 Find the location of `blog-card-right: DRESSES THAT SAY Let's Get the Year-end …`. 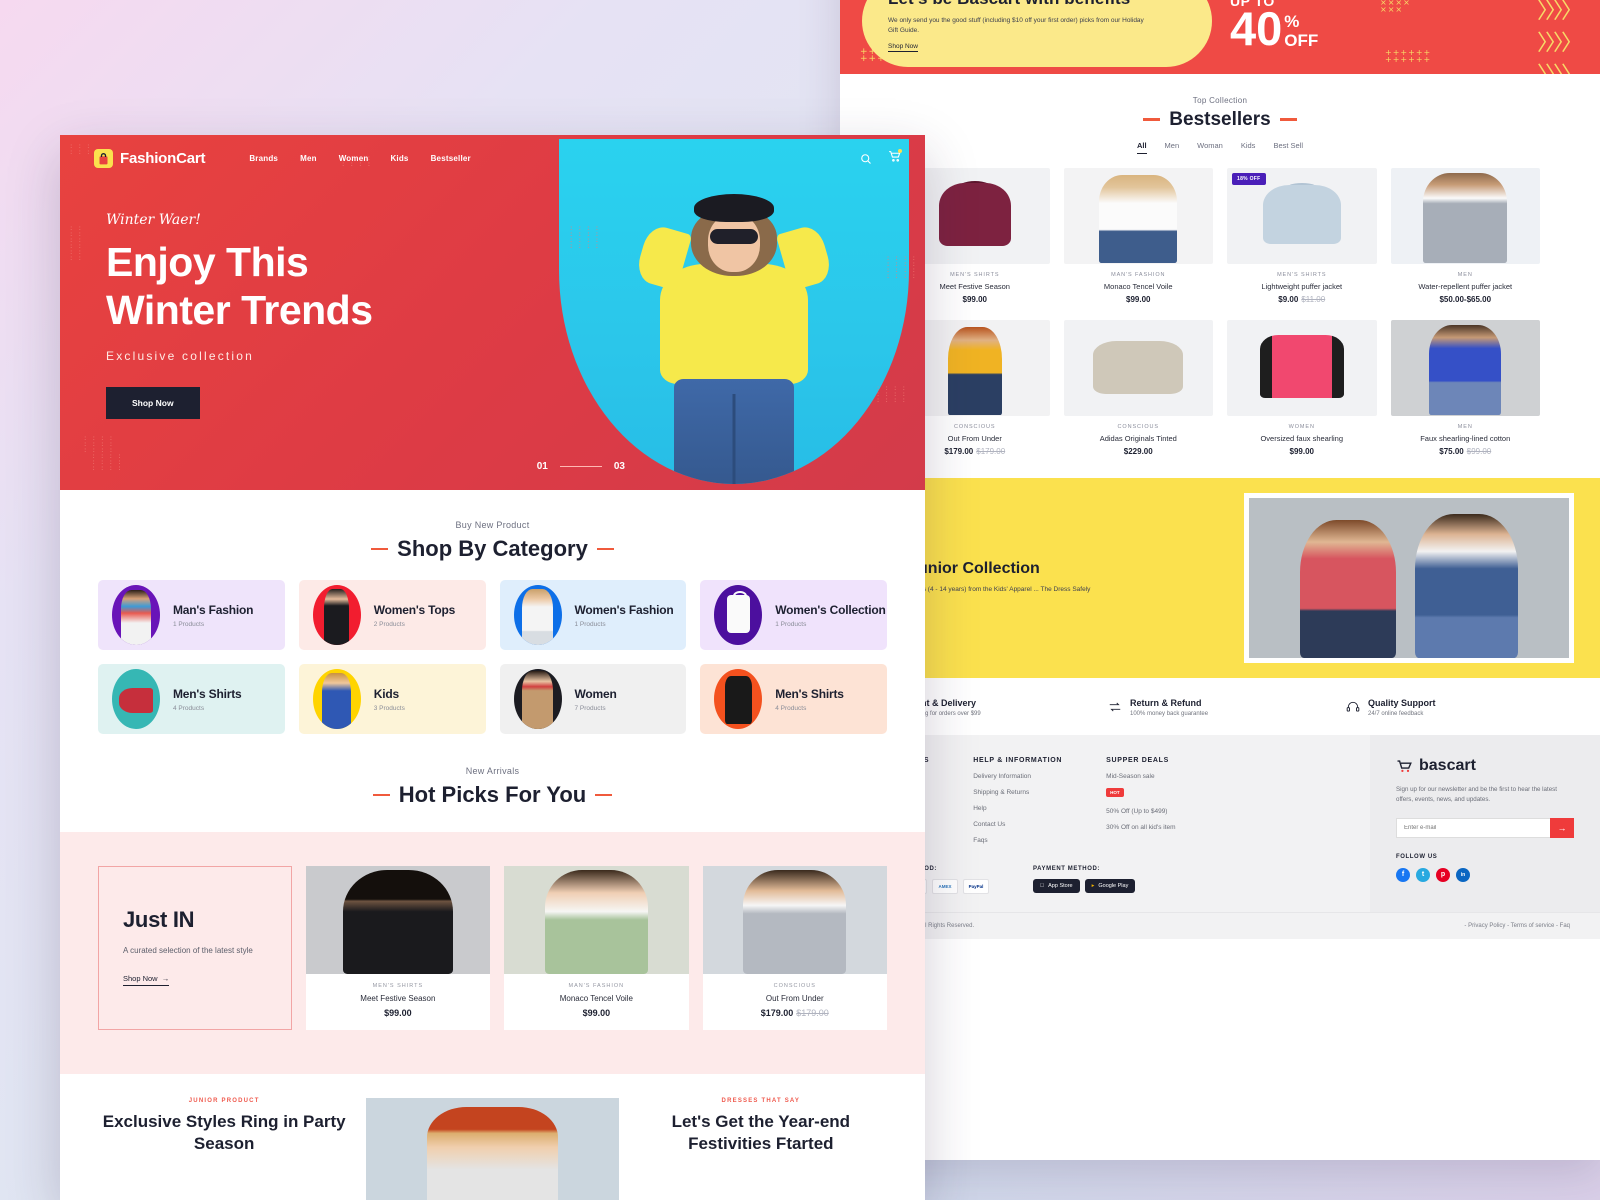

blog-card-right: DRESSES THAT SAY Let's Get the Year-end … is located at coordinates (761, 1126).